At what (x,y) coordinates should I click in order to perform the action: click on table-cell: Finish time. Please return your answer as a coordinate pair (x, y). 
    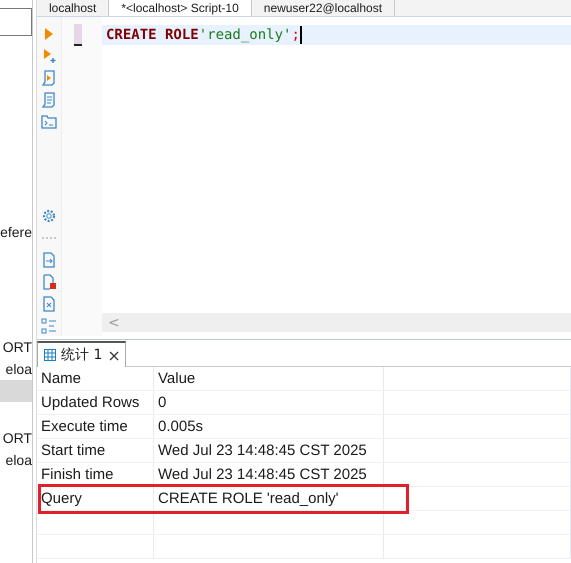
    Looking at the image, I should click on (95, 475).